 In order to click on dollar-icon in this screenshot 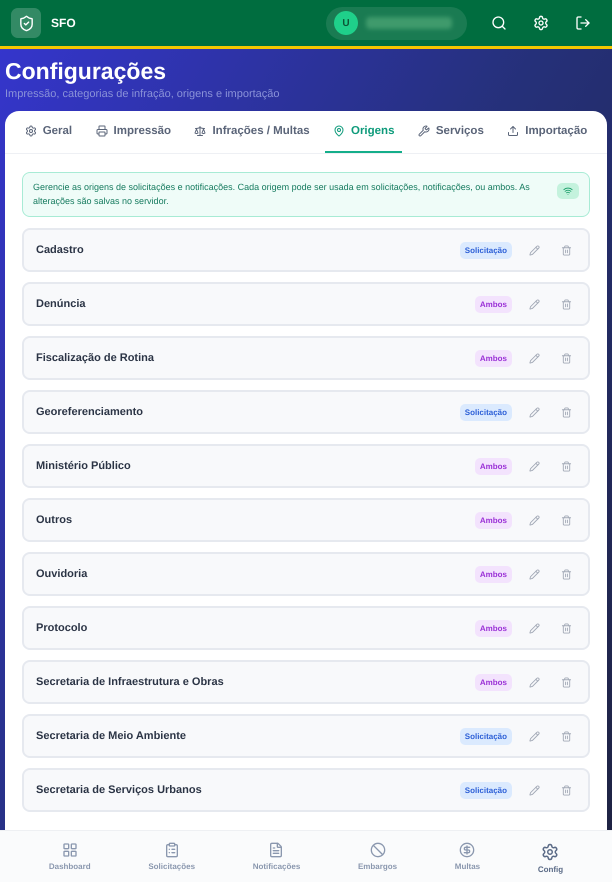, I will do `click(467, 850)`.